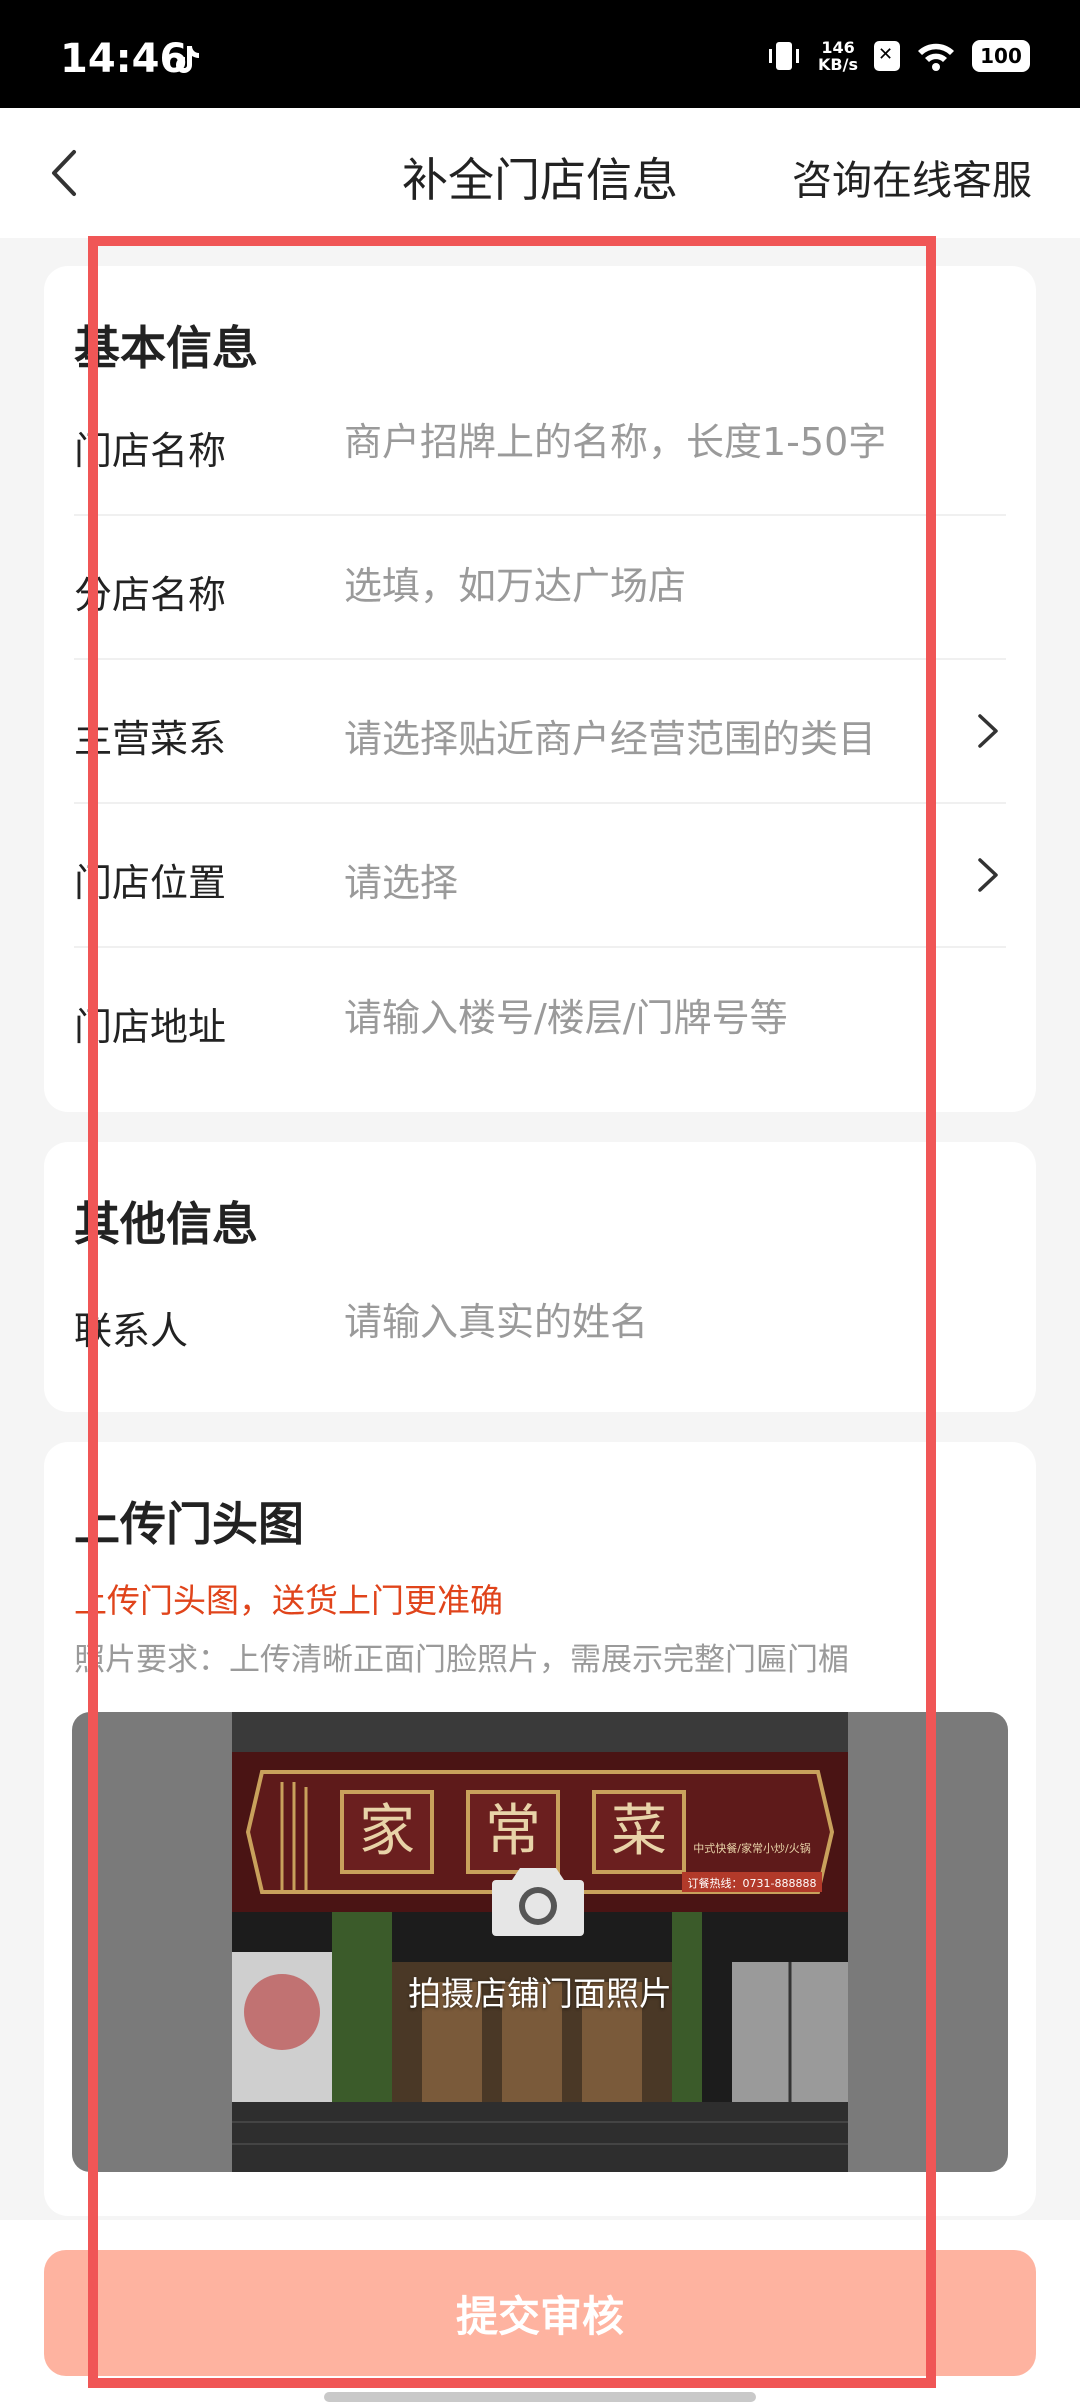 The width and height of the screenshot is (1080, 2408). What do you see at coordinates (639, 1322) in the screenshot?
I see `contact-input` at bounding box center [639, 1322].